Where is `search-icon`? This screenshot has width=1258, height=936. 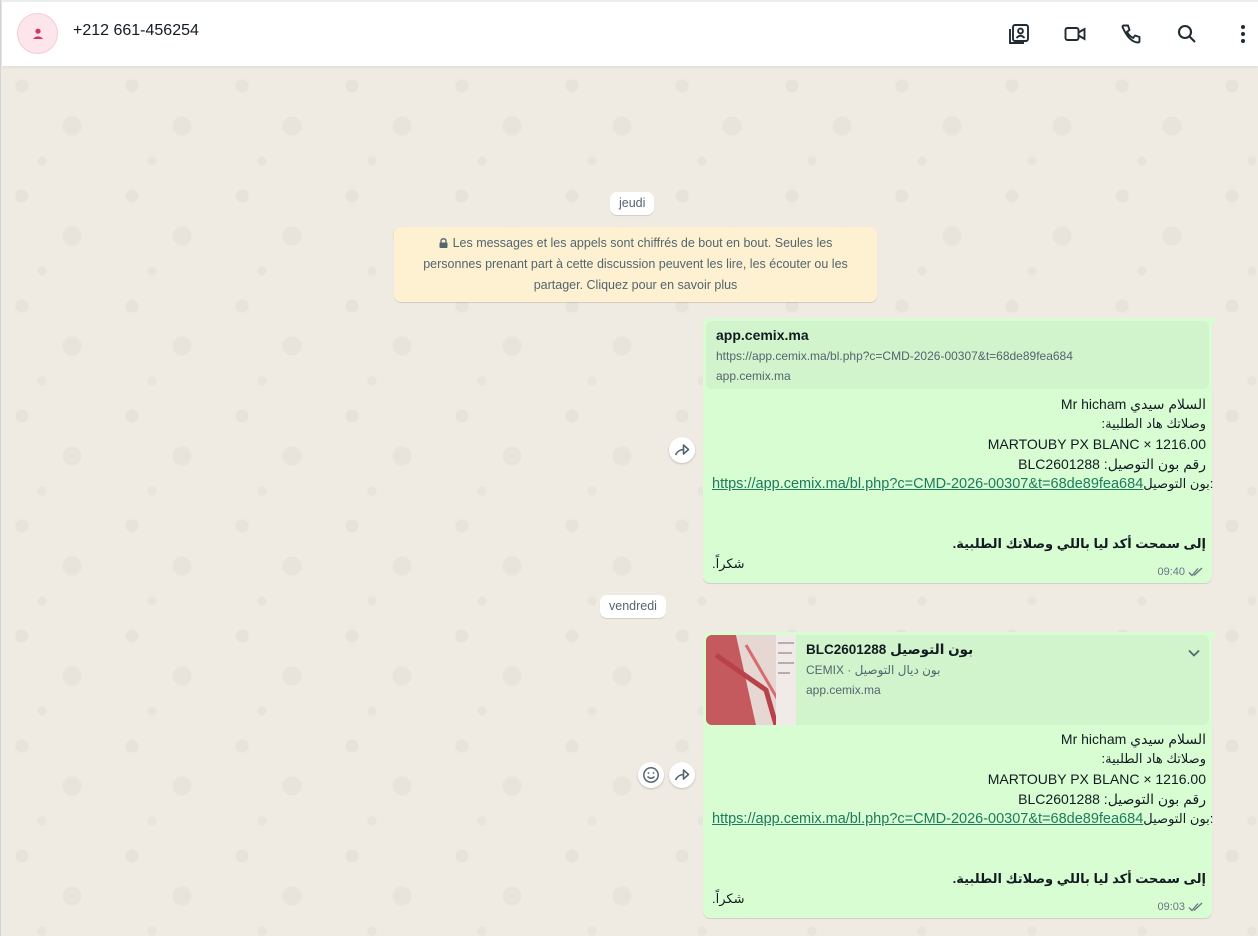 search-icon is located at coordinates (1187, 34).